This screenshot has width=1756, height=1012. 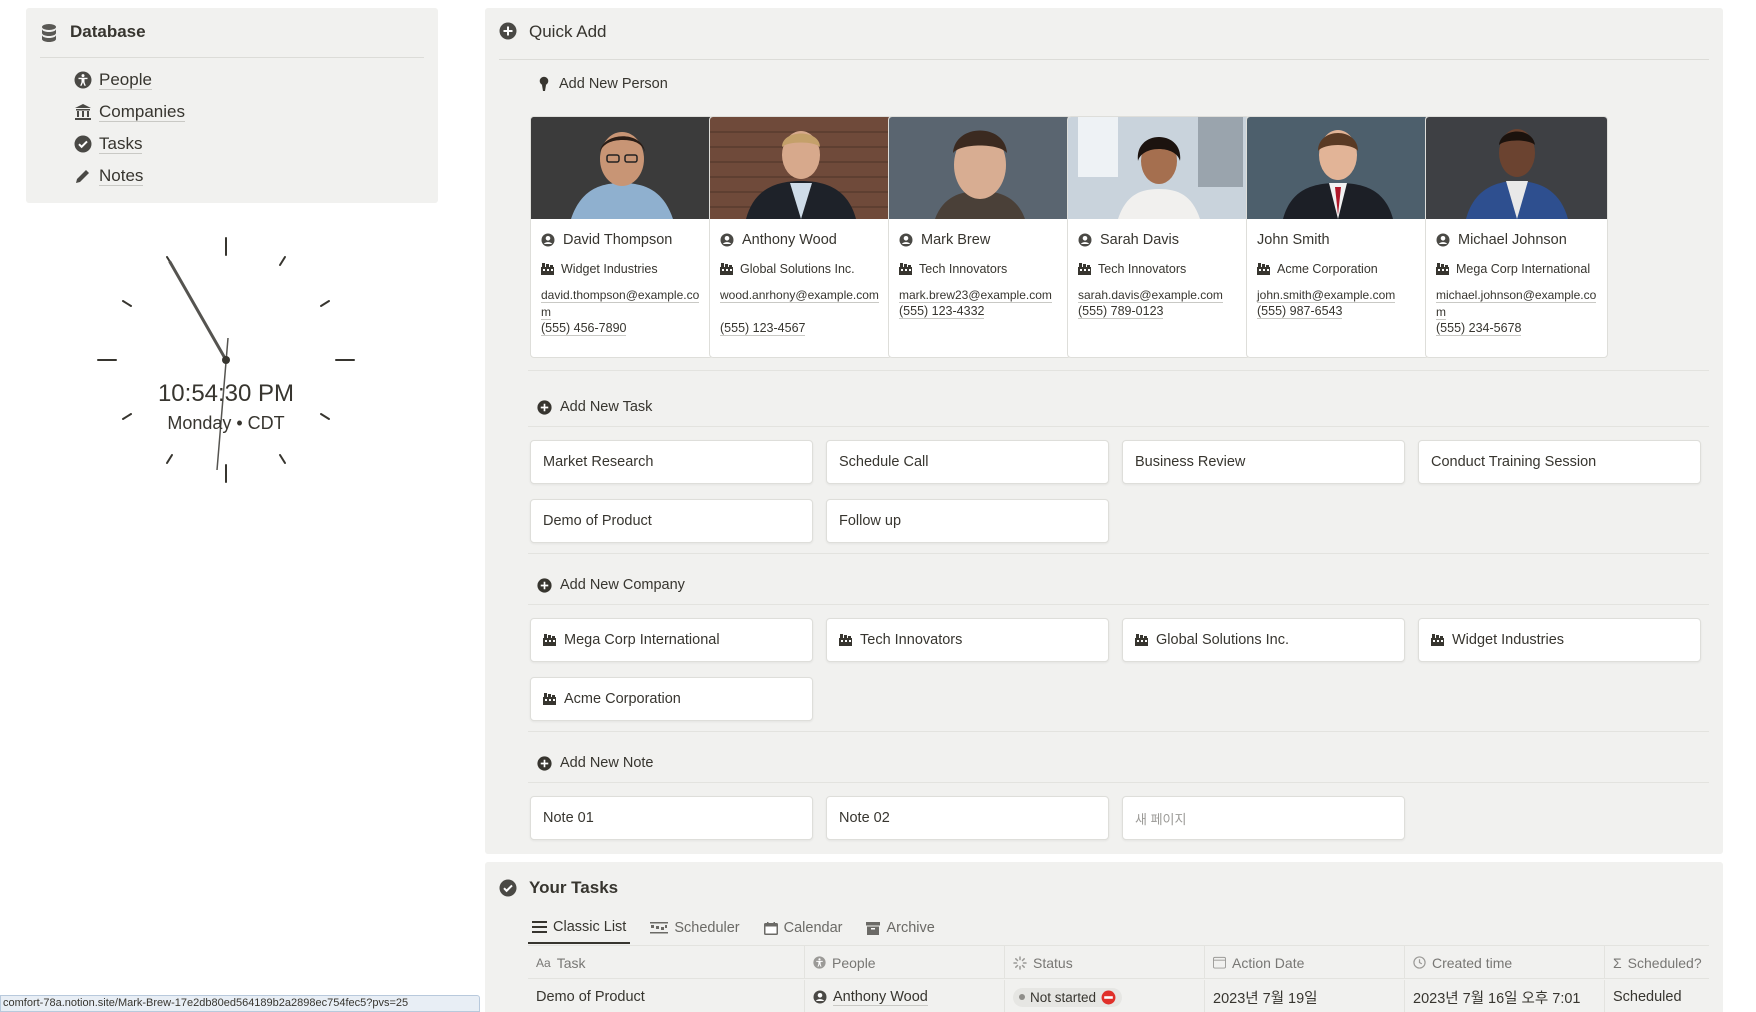 I want to click on database-item-people: People, so click(x=129, y=80).